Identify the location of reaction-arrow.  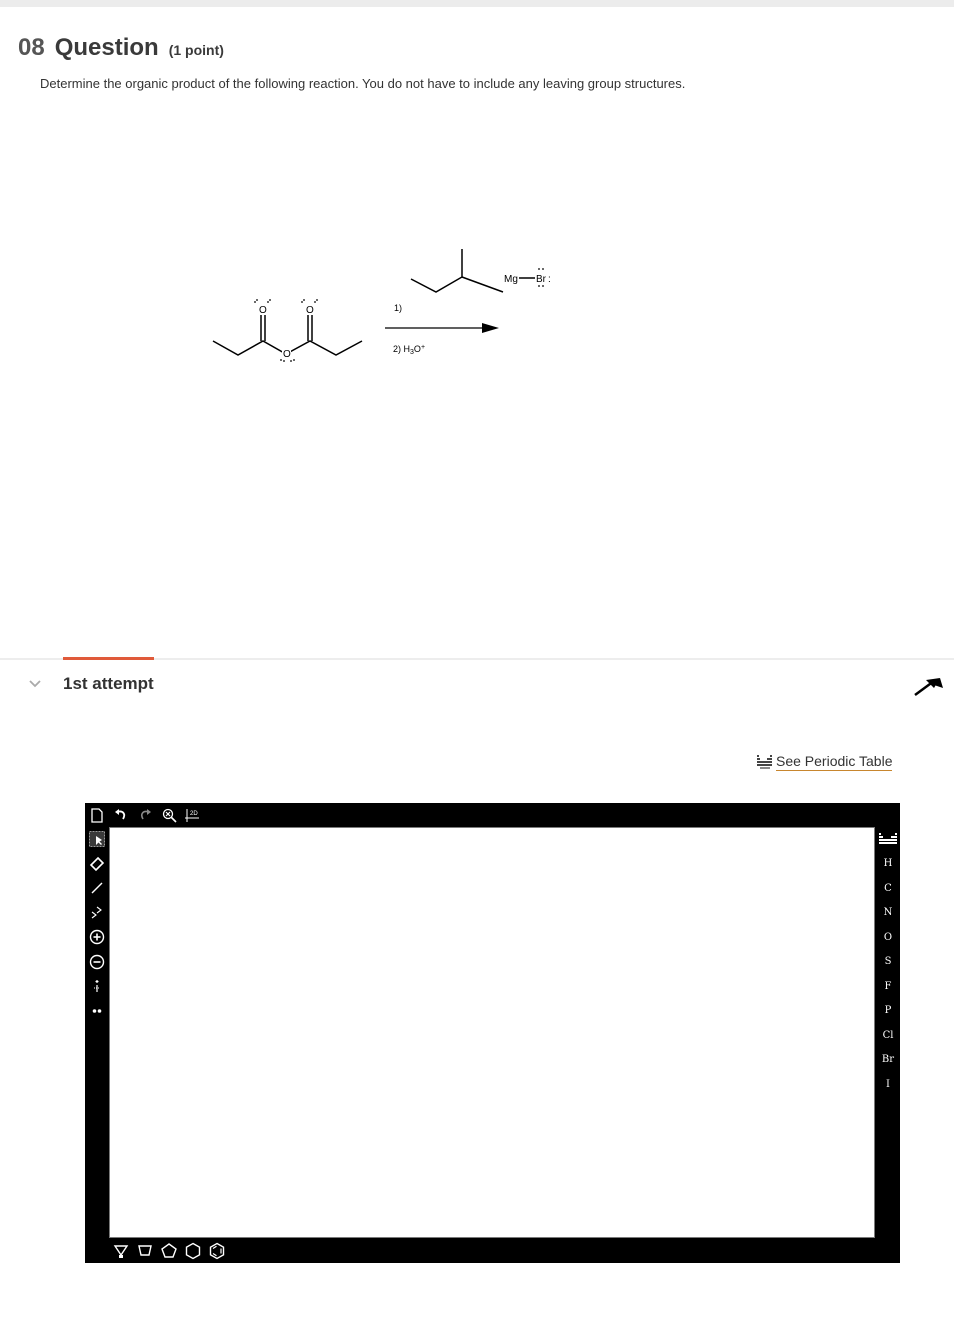
(442, 328).